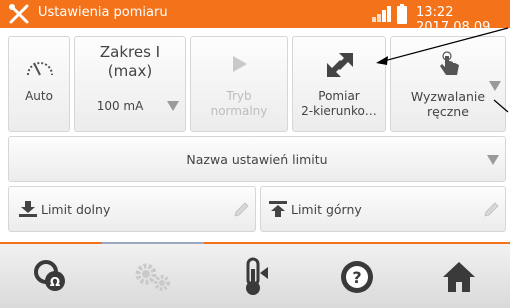 The width and height of the screenshot is (510, 308). Describe the element at coordinates (239, 111) in the screenshot. I see `mode-line2: normalny` at that location.